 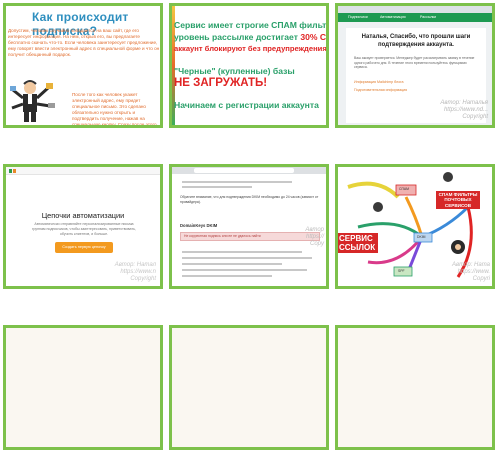 I want to click on card-link: Подготовительная информация, so click(x=381, y=90).